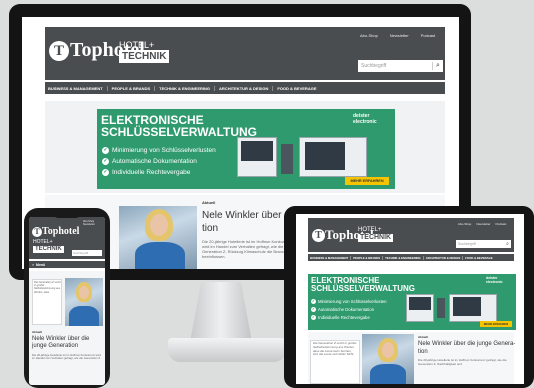 This screenshot has width=534, height=388. I want to click on terminal-image, so click(287, 159).